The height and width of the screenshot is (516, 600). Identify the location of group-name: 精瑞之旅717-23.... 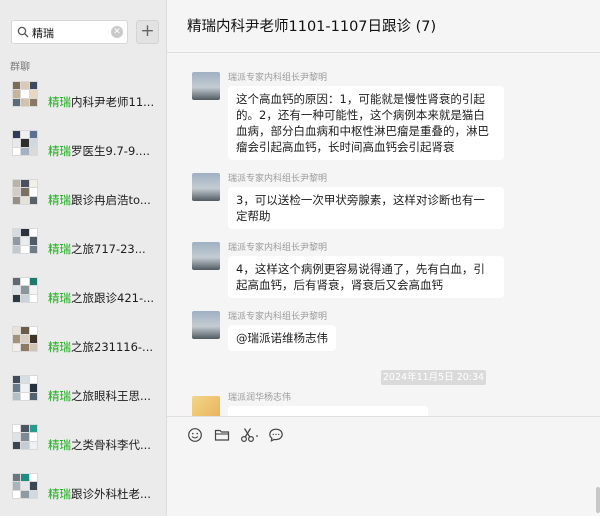
(97, 249).